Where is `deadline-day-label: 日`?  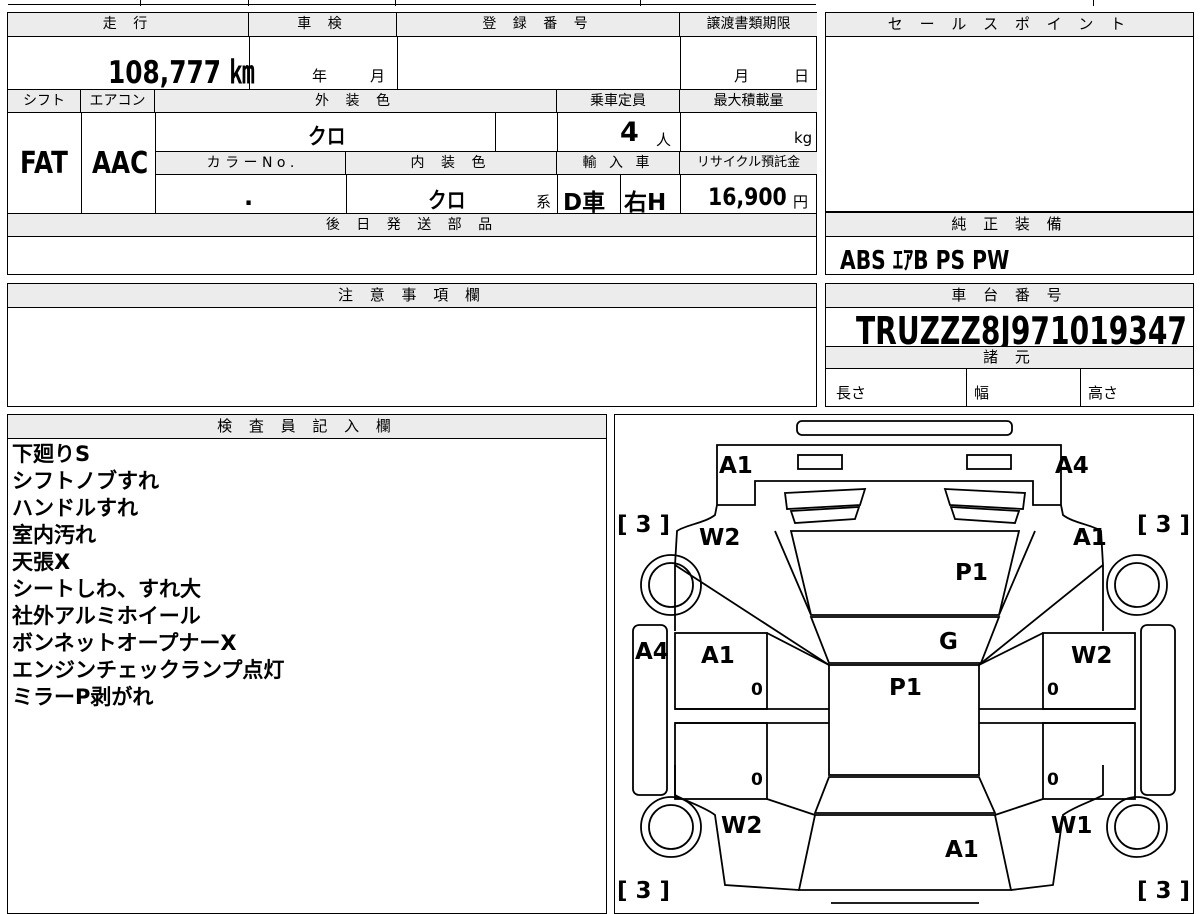 deadline-day-label: 日 is located at coordinates (802, 76).